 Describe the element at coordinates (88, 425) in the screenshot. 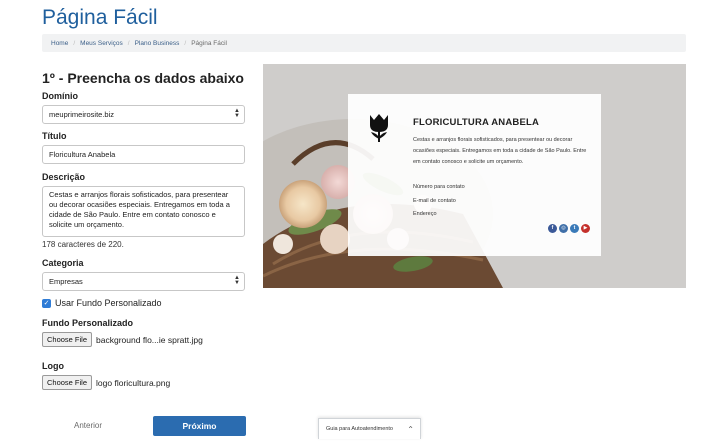

I see `previous-button: Anterior` at that location.